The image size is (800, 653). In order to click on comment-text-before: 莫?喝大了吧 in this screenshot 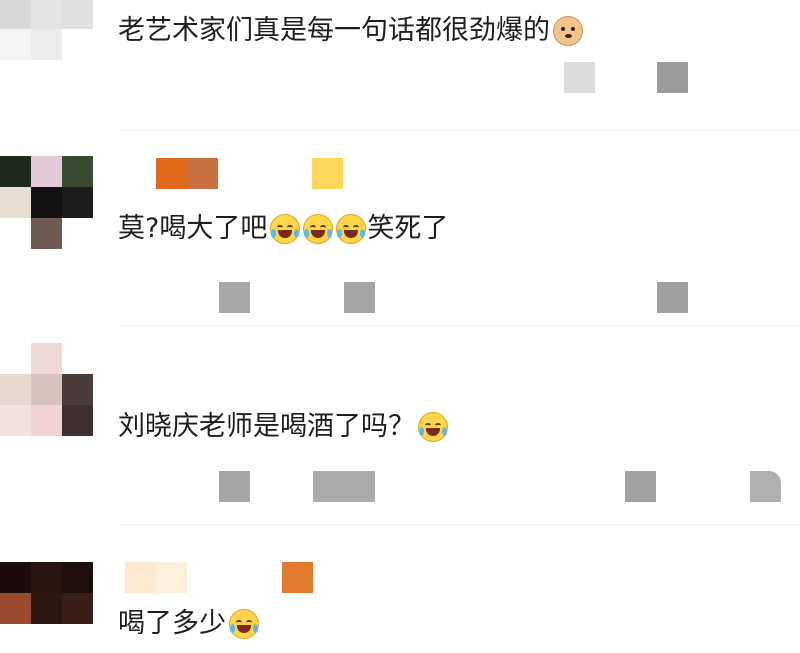, I will do `click(193, 228)`.